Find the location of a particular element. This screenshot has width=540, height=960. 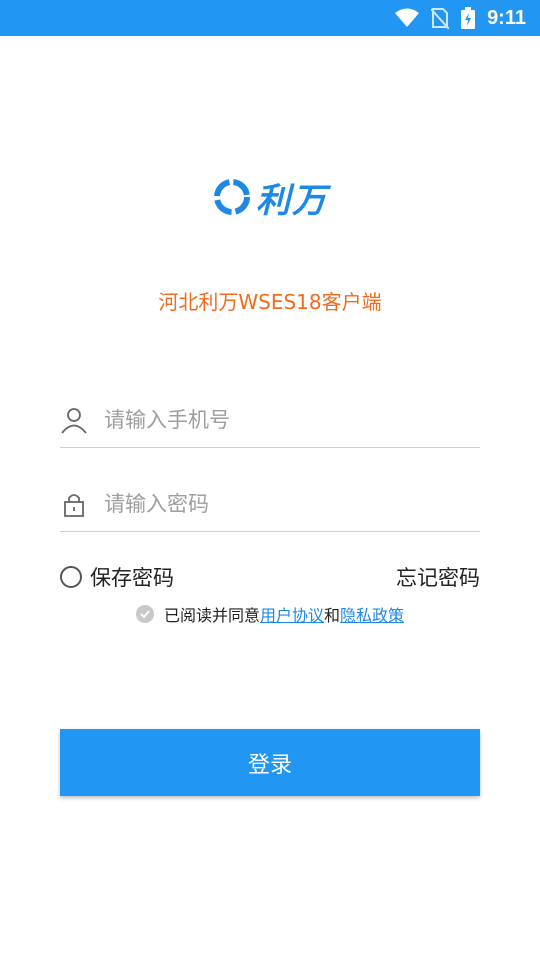

save-password-toggle: 保存密码 is located at coordinates (117, 577).